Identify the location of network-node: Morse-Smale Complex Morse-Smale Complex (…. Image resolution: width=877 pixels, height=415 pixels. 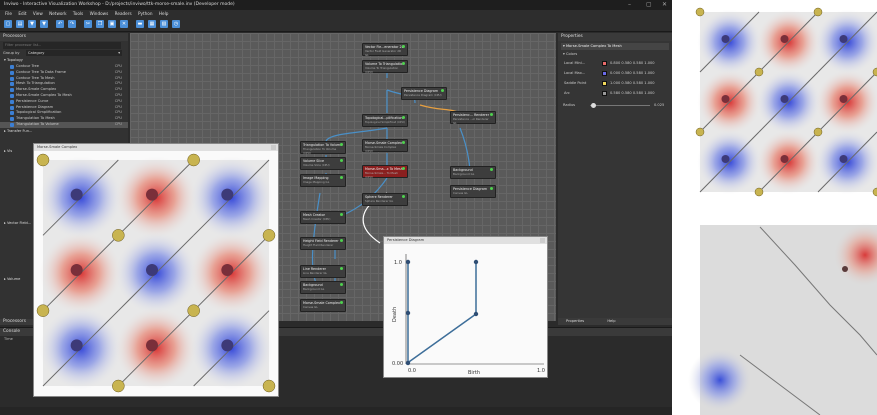
(385, 146).